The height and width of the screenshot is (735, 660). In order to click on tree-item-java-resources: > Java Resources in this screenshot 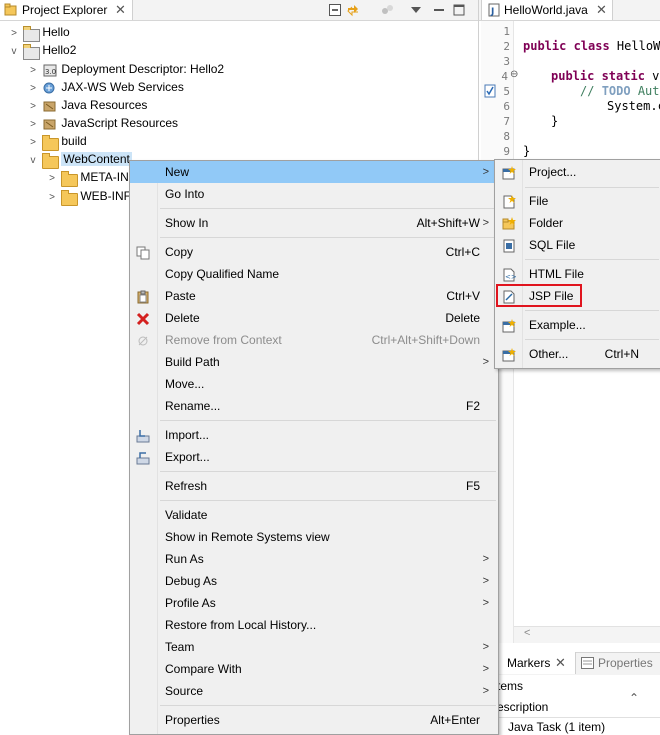, I will do `click(87, 105)`.